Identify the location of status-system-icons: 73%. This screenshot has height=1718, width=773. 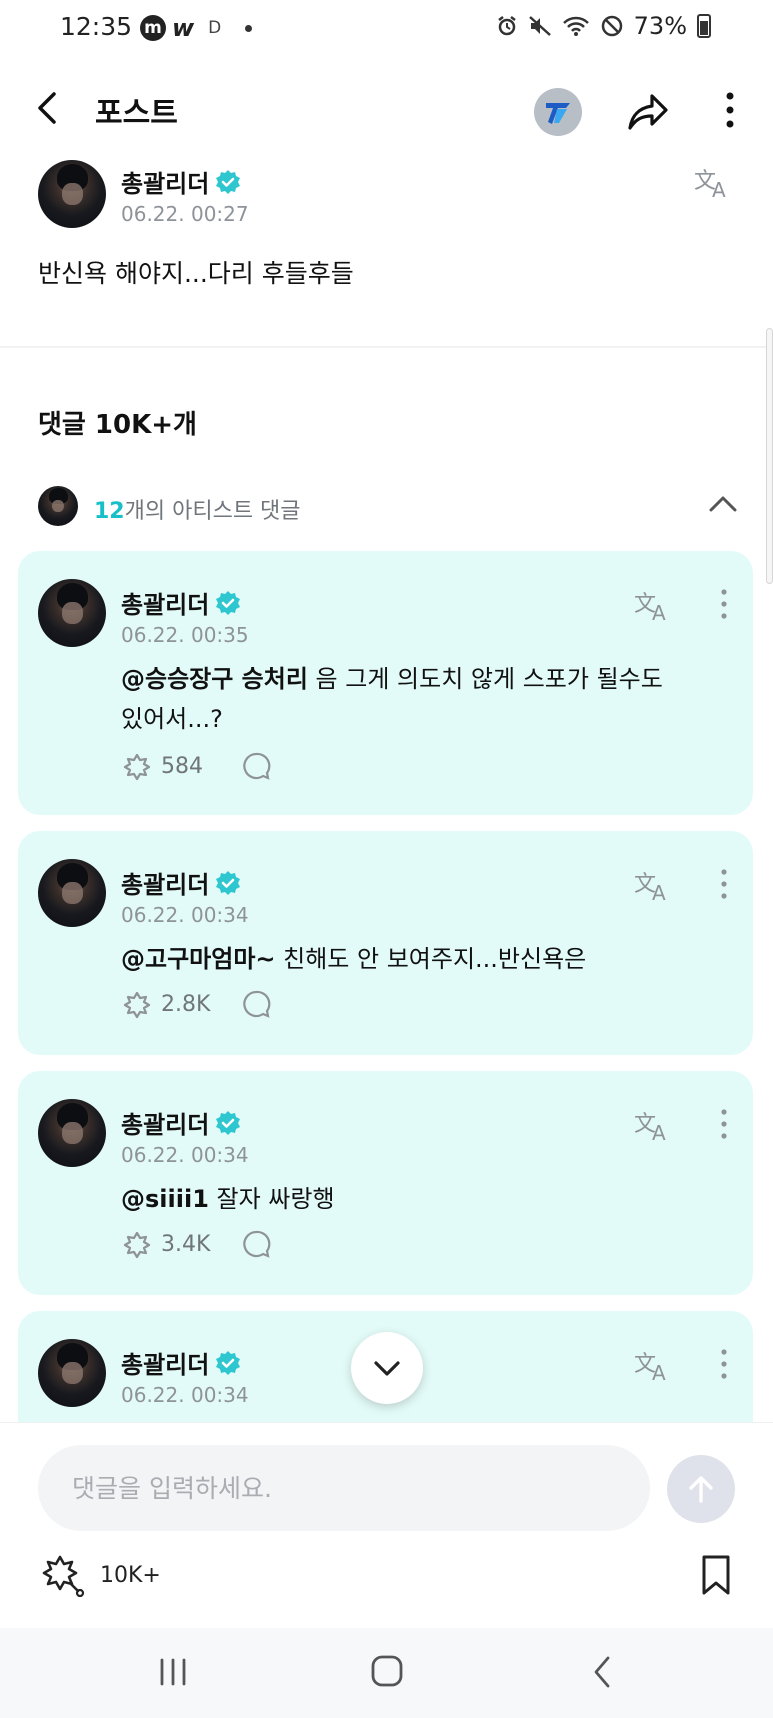
(603, 26).